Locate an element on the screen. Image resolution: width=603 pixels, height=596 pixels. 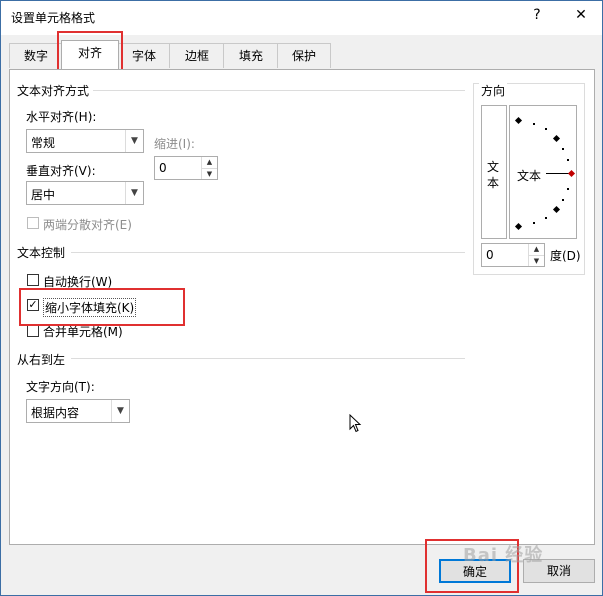
rtl-heading: 从右到左 is located at coordinates (41, 360).